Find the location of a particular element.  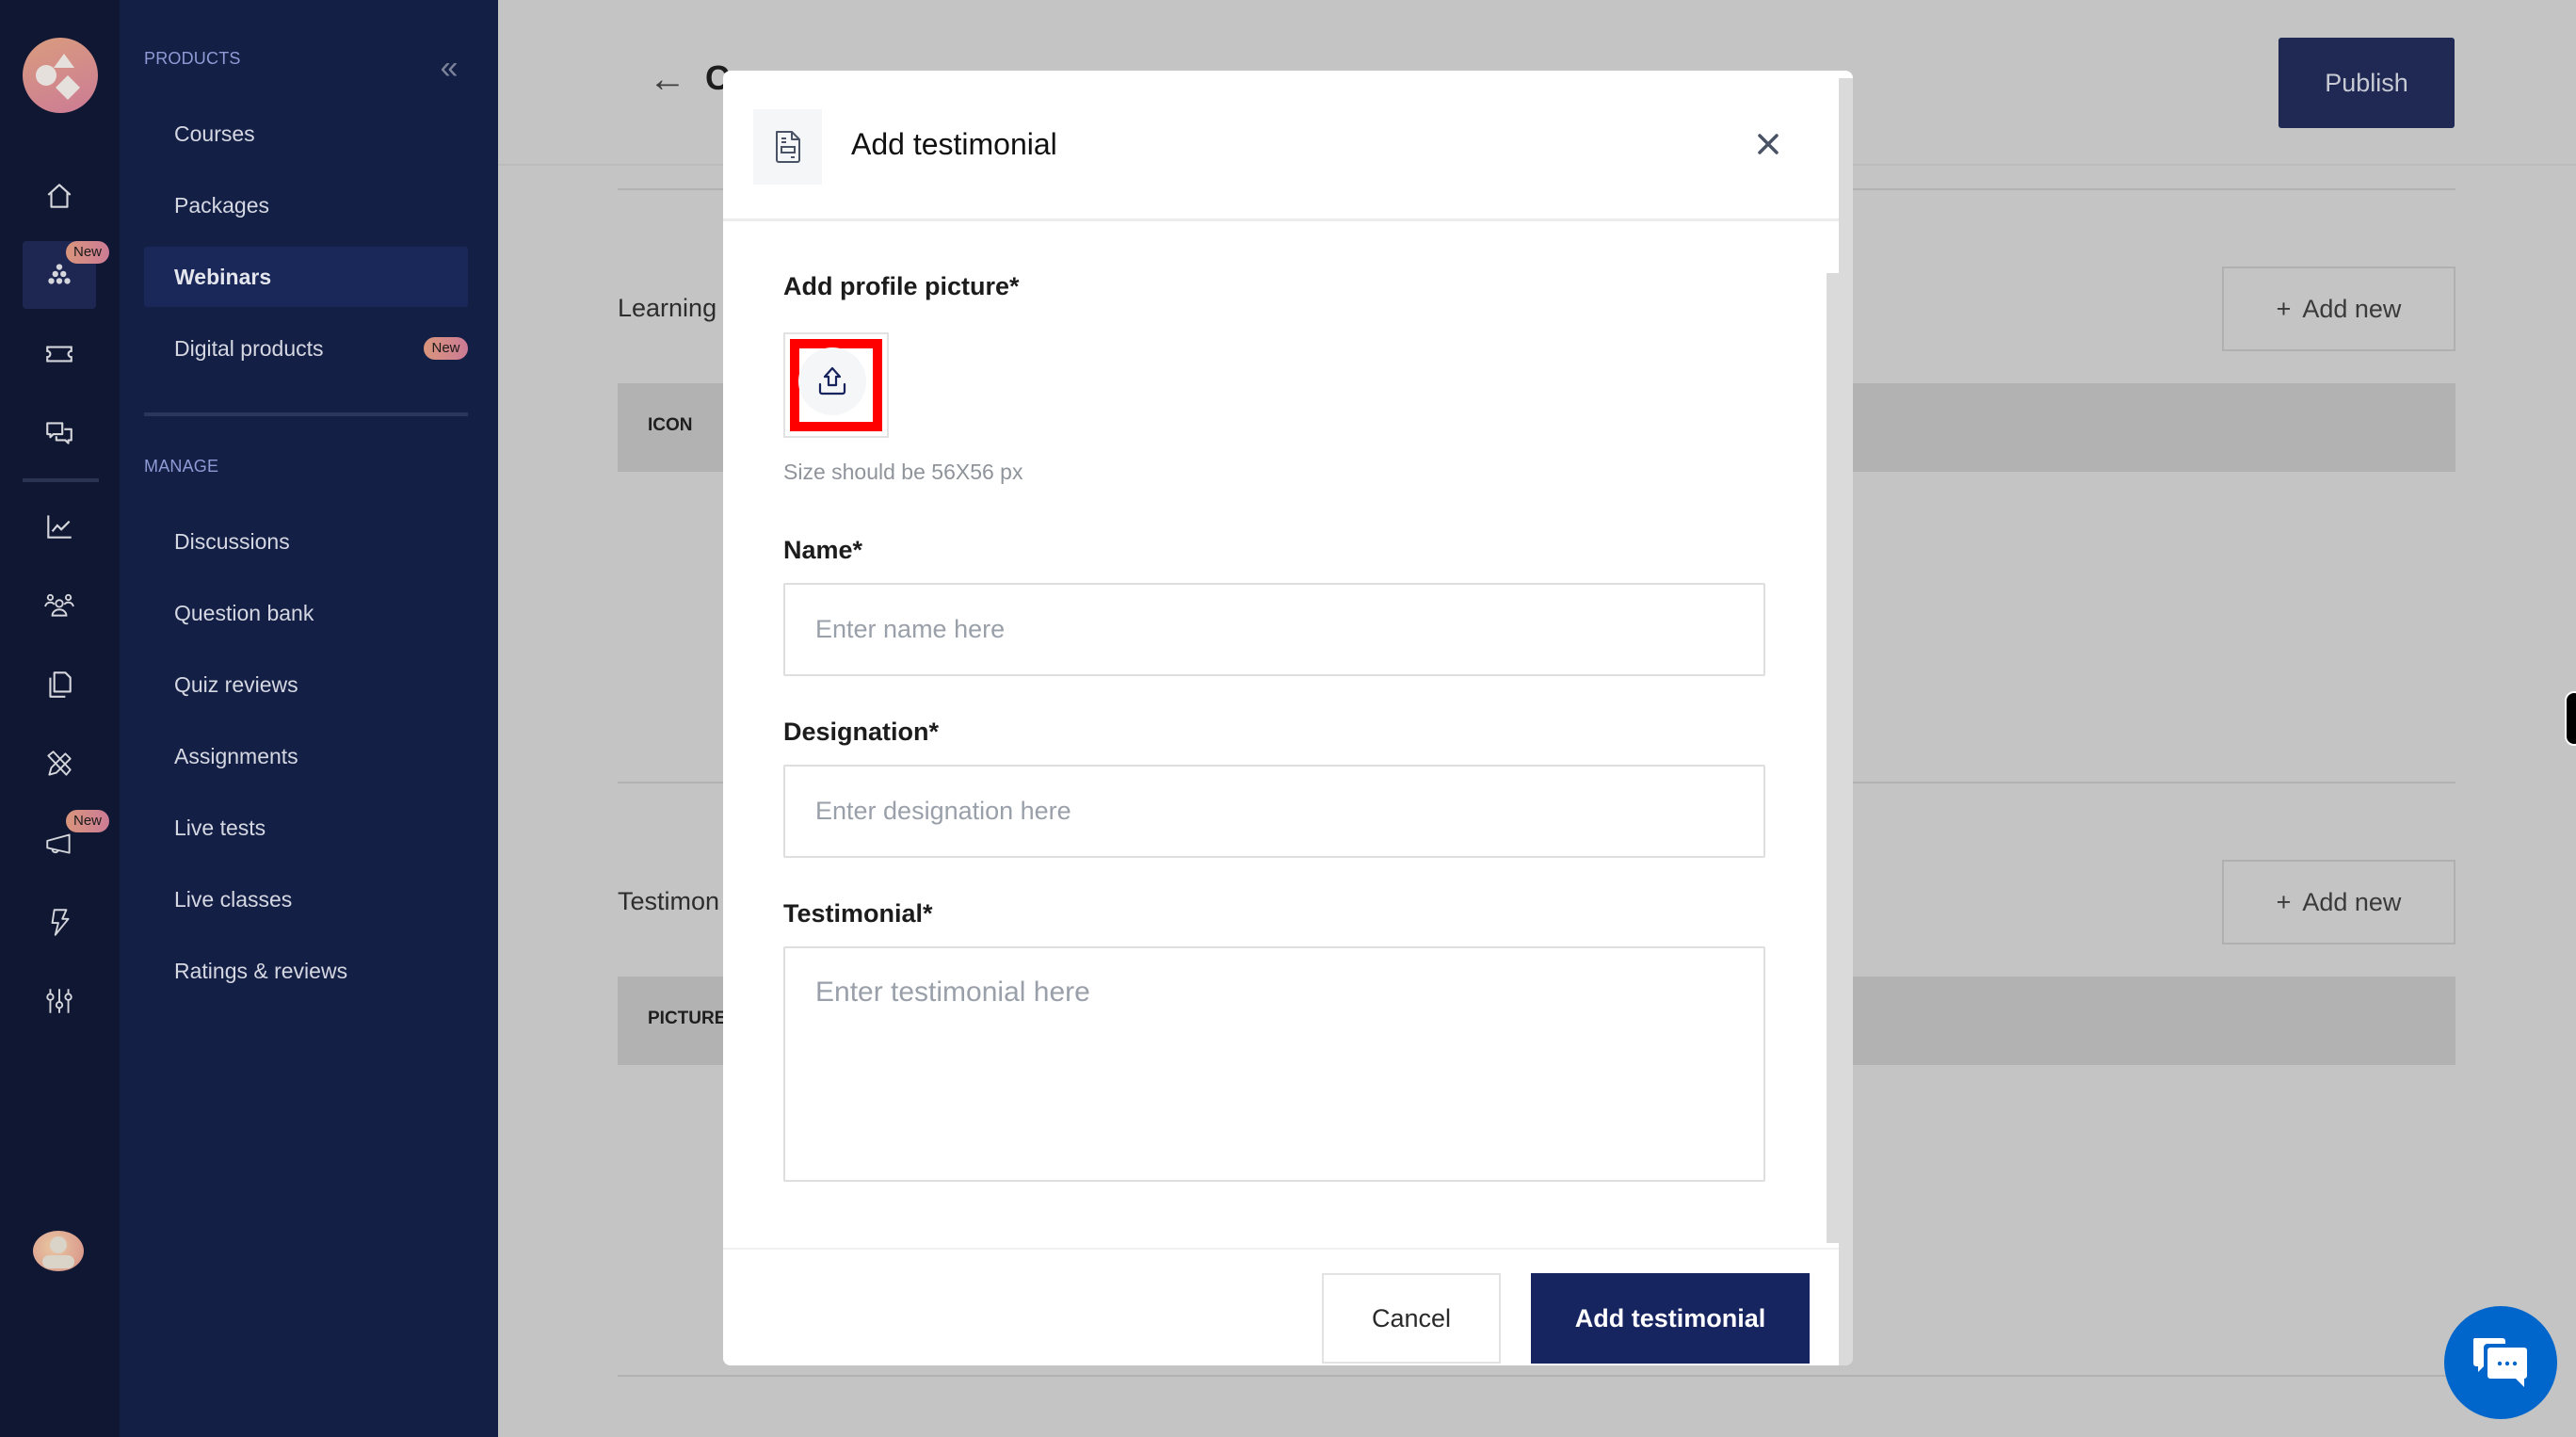

profile-picture-label: Add profile picture* is located at coordinates (901, 286).